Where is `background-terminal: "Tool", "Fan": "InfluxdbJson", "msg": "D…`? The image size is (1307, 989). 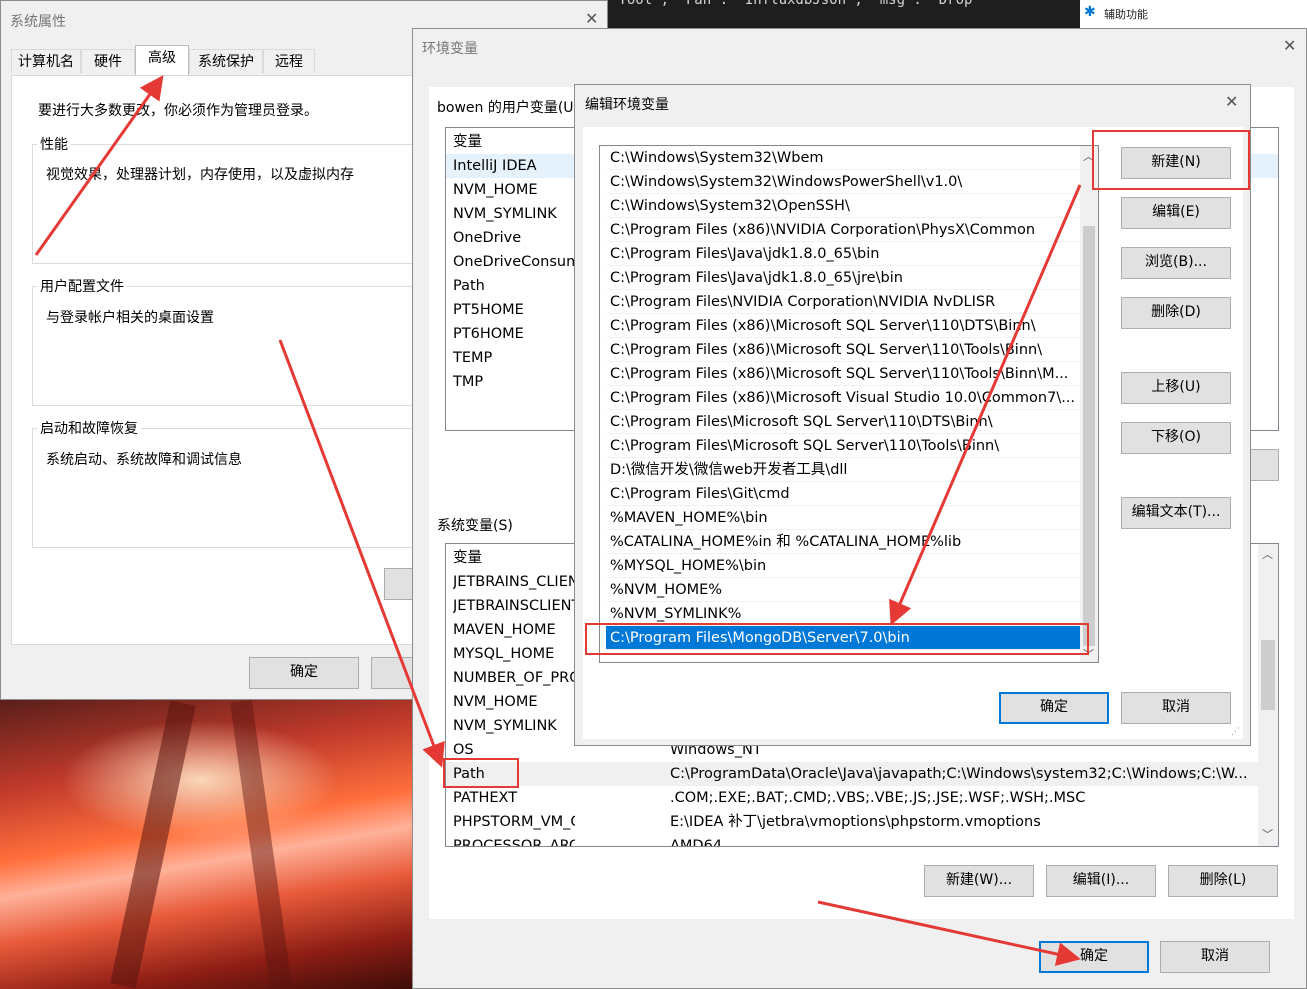 background-terminal: "Tool", "Fan": "InfluxdbJson", "msg": "D… is located at coordinates (840, 15).